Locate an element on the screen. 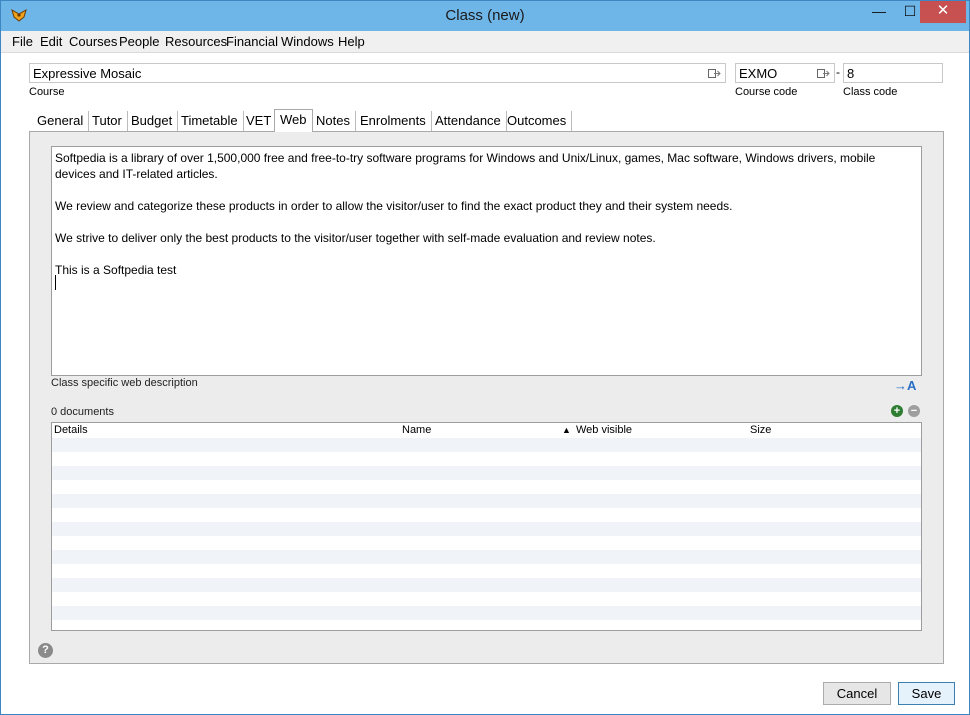 The width and height of the screenshot is (970, 715). open-course-code-icon is located at coordinates (823, 73).